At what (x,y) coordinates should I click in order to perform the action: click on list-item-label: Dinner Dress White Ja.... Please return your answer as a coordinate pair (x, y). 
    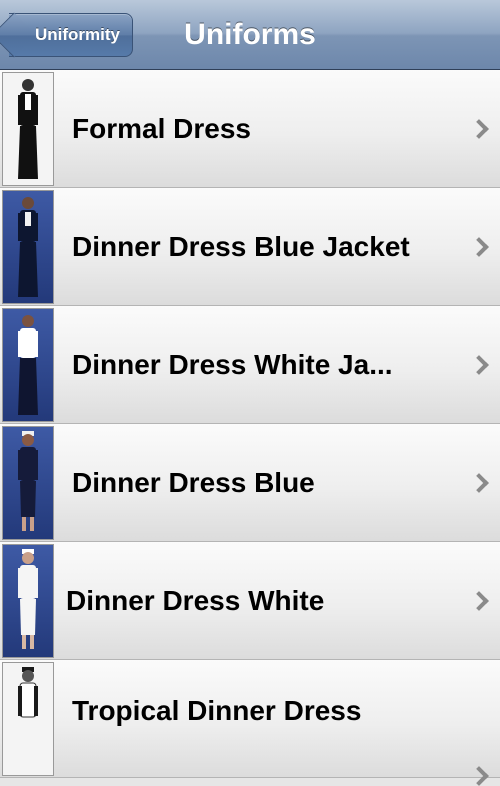
    Looking at the image, I should click on (232, 364).